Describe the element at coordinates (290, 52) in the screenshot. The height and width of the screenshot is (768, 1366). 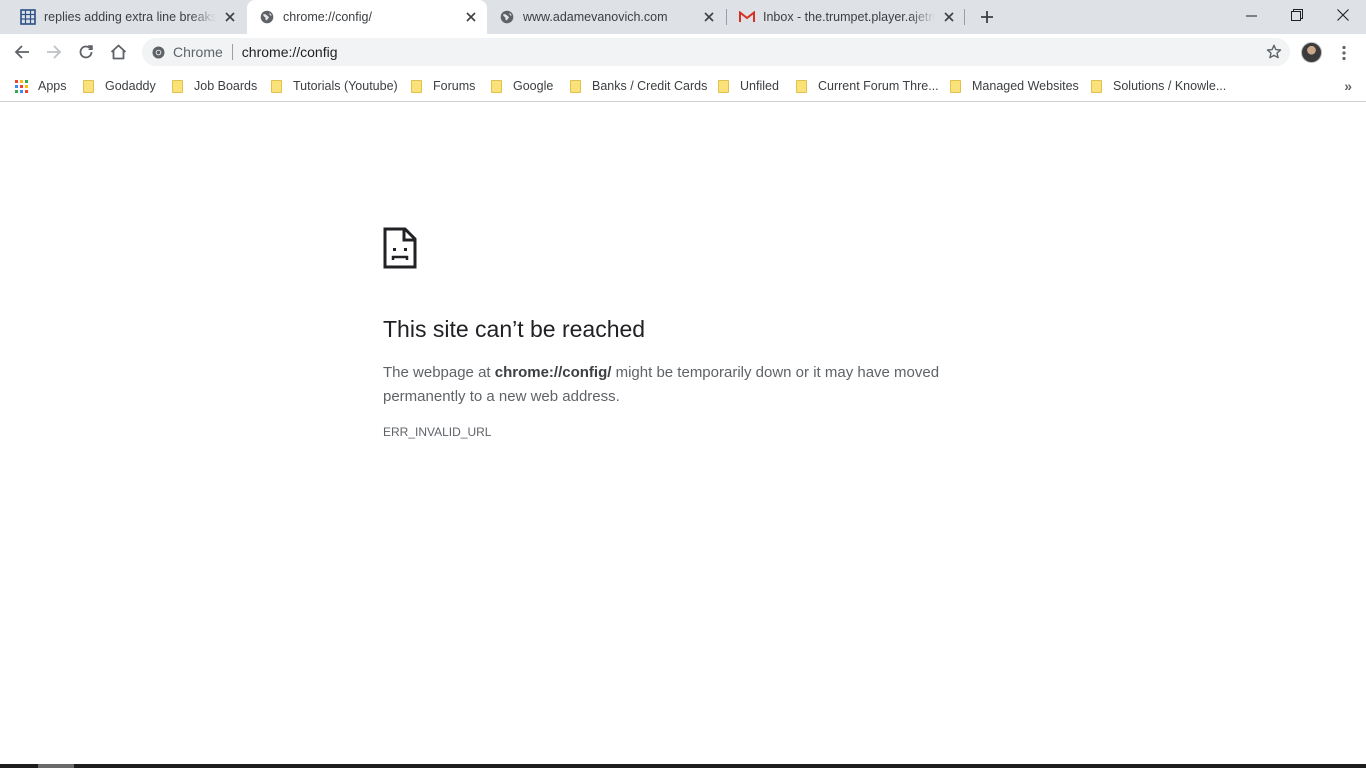
I see `omnibox-url: chrome://config` at that location.